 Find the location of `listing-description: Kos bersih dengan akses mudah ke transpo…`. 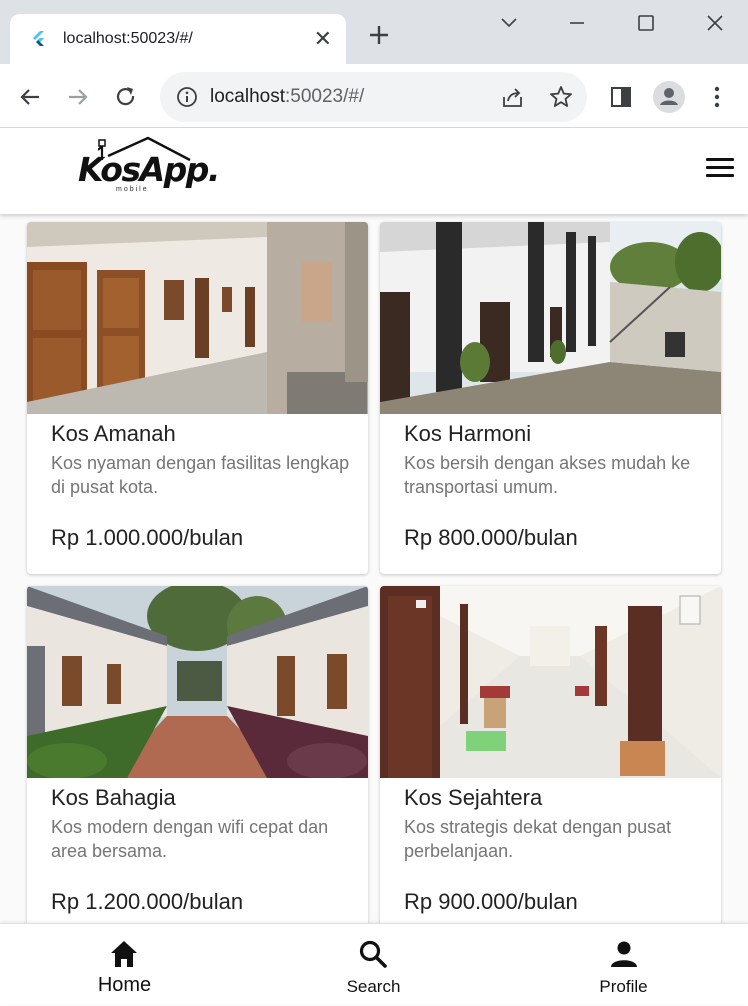

listing-description: Kos bersih dengan akses mudah ke transpo… is located at coordinates (547, 475).